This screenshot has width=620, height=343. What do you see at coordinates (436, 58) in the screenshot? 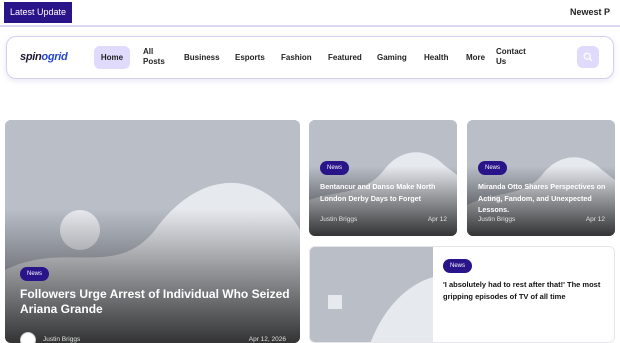
I see `nav-health: Health` at bounding box center [436, 58].